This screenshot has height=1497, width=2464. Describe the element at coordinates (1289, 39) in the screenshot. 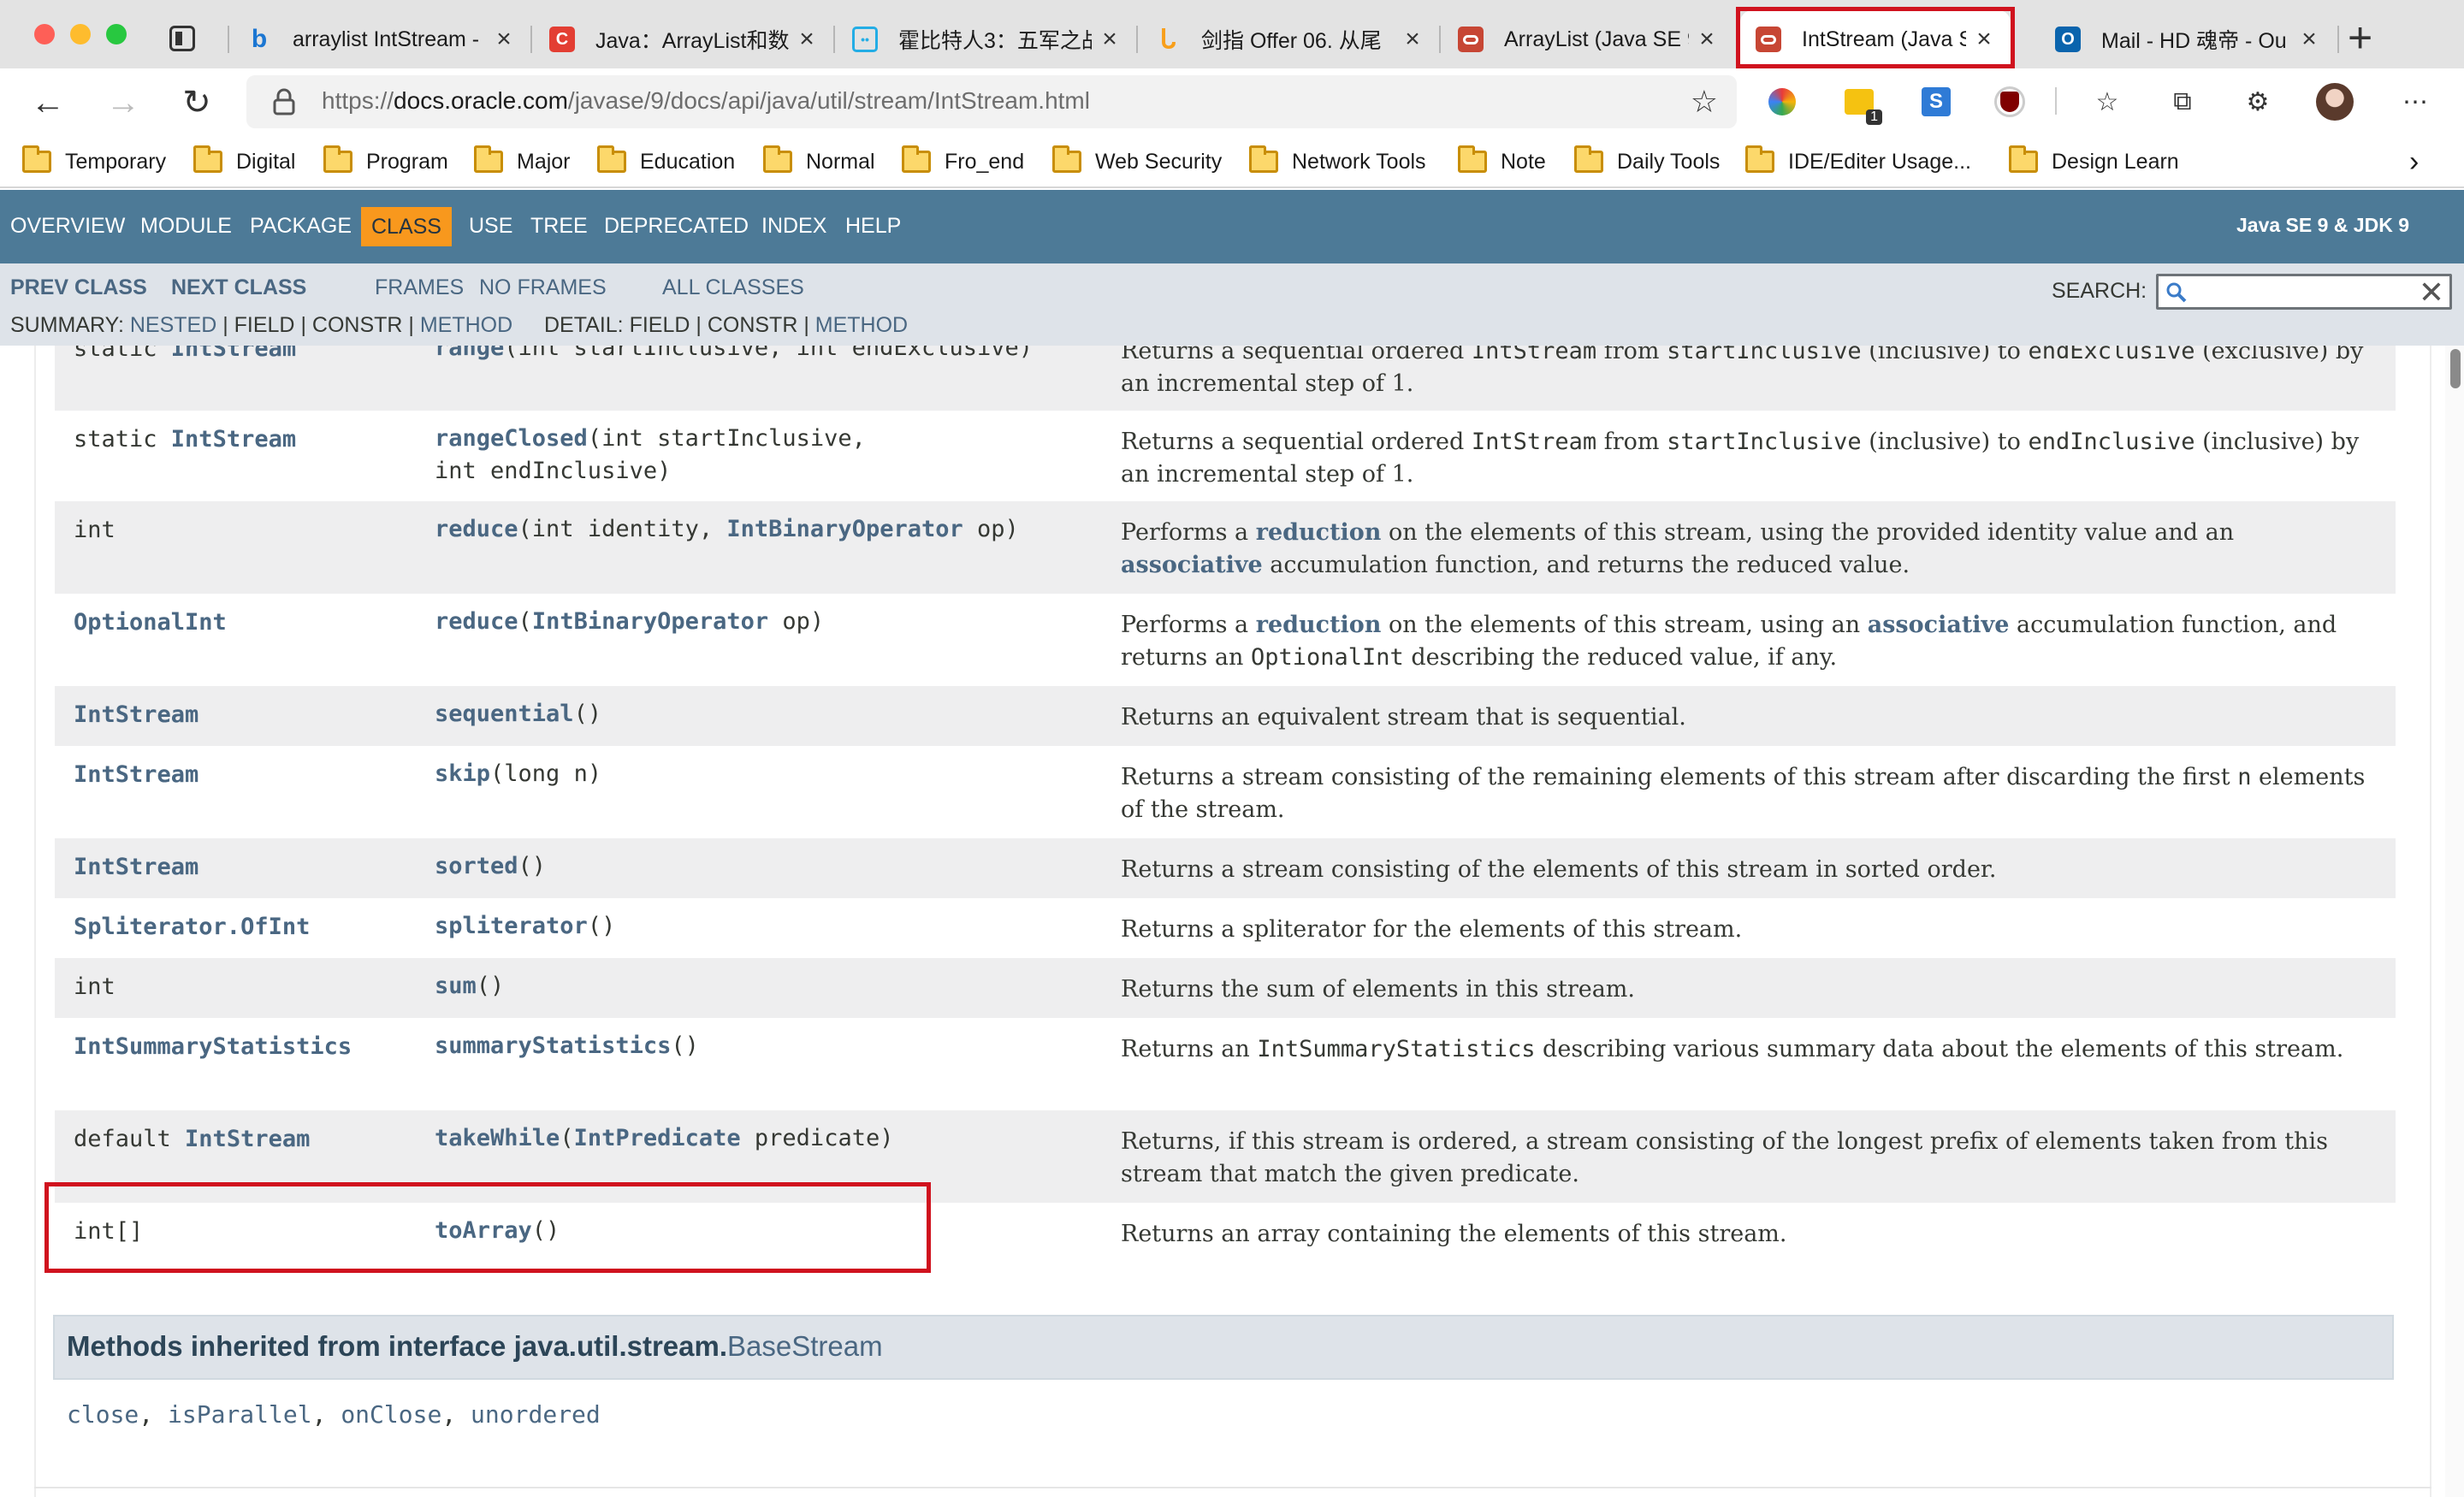

I see `tab-leetcode-offer: ᒐ 剑指 Offer 06. 从尾 ×` at that location.